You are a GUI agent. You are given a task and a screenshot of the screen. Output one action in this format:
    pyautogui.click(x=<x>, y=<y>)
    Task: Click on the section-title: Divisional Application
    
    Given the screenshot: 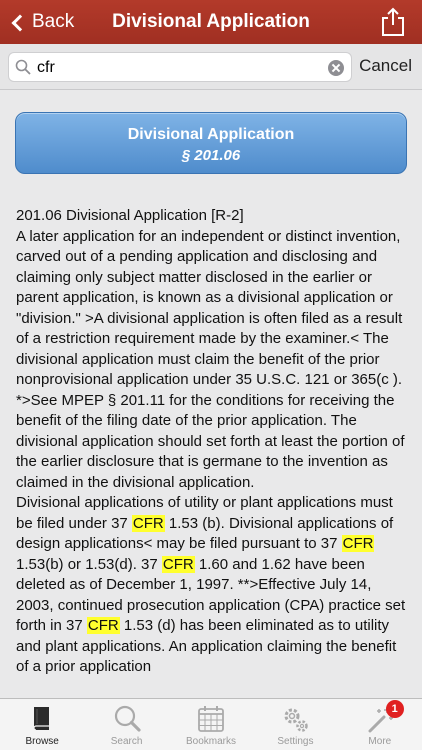 What is the action you would take?
    pyautogui.click(x=211, y=134)
    